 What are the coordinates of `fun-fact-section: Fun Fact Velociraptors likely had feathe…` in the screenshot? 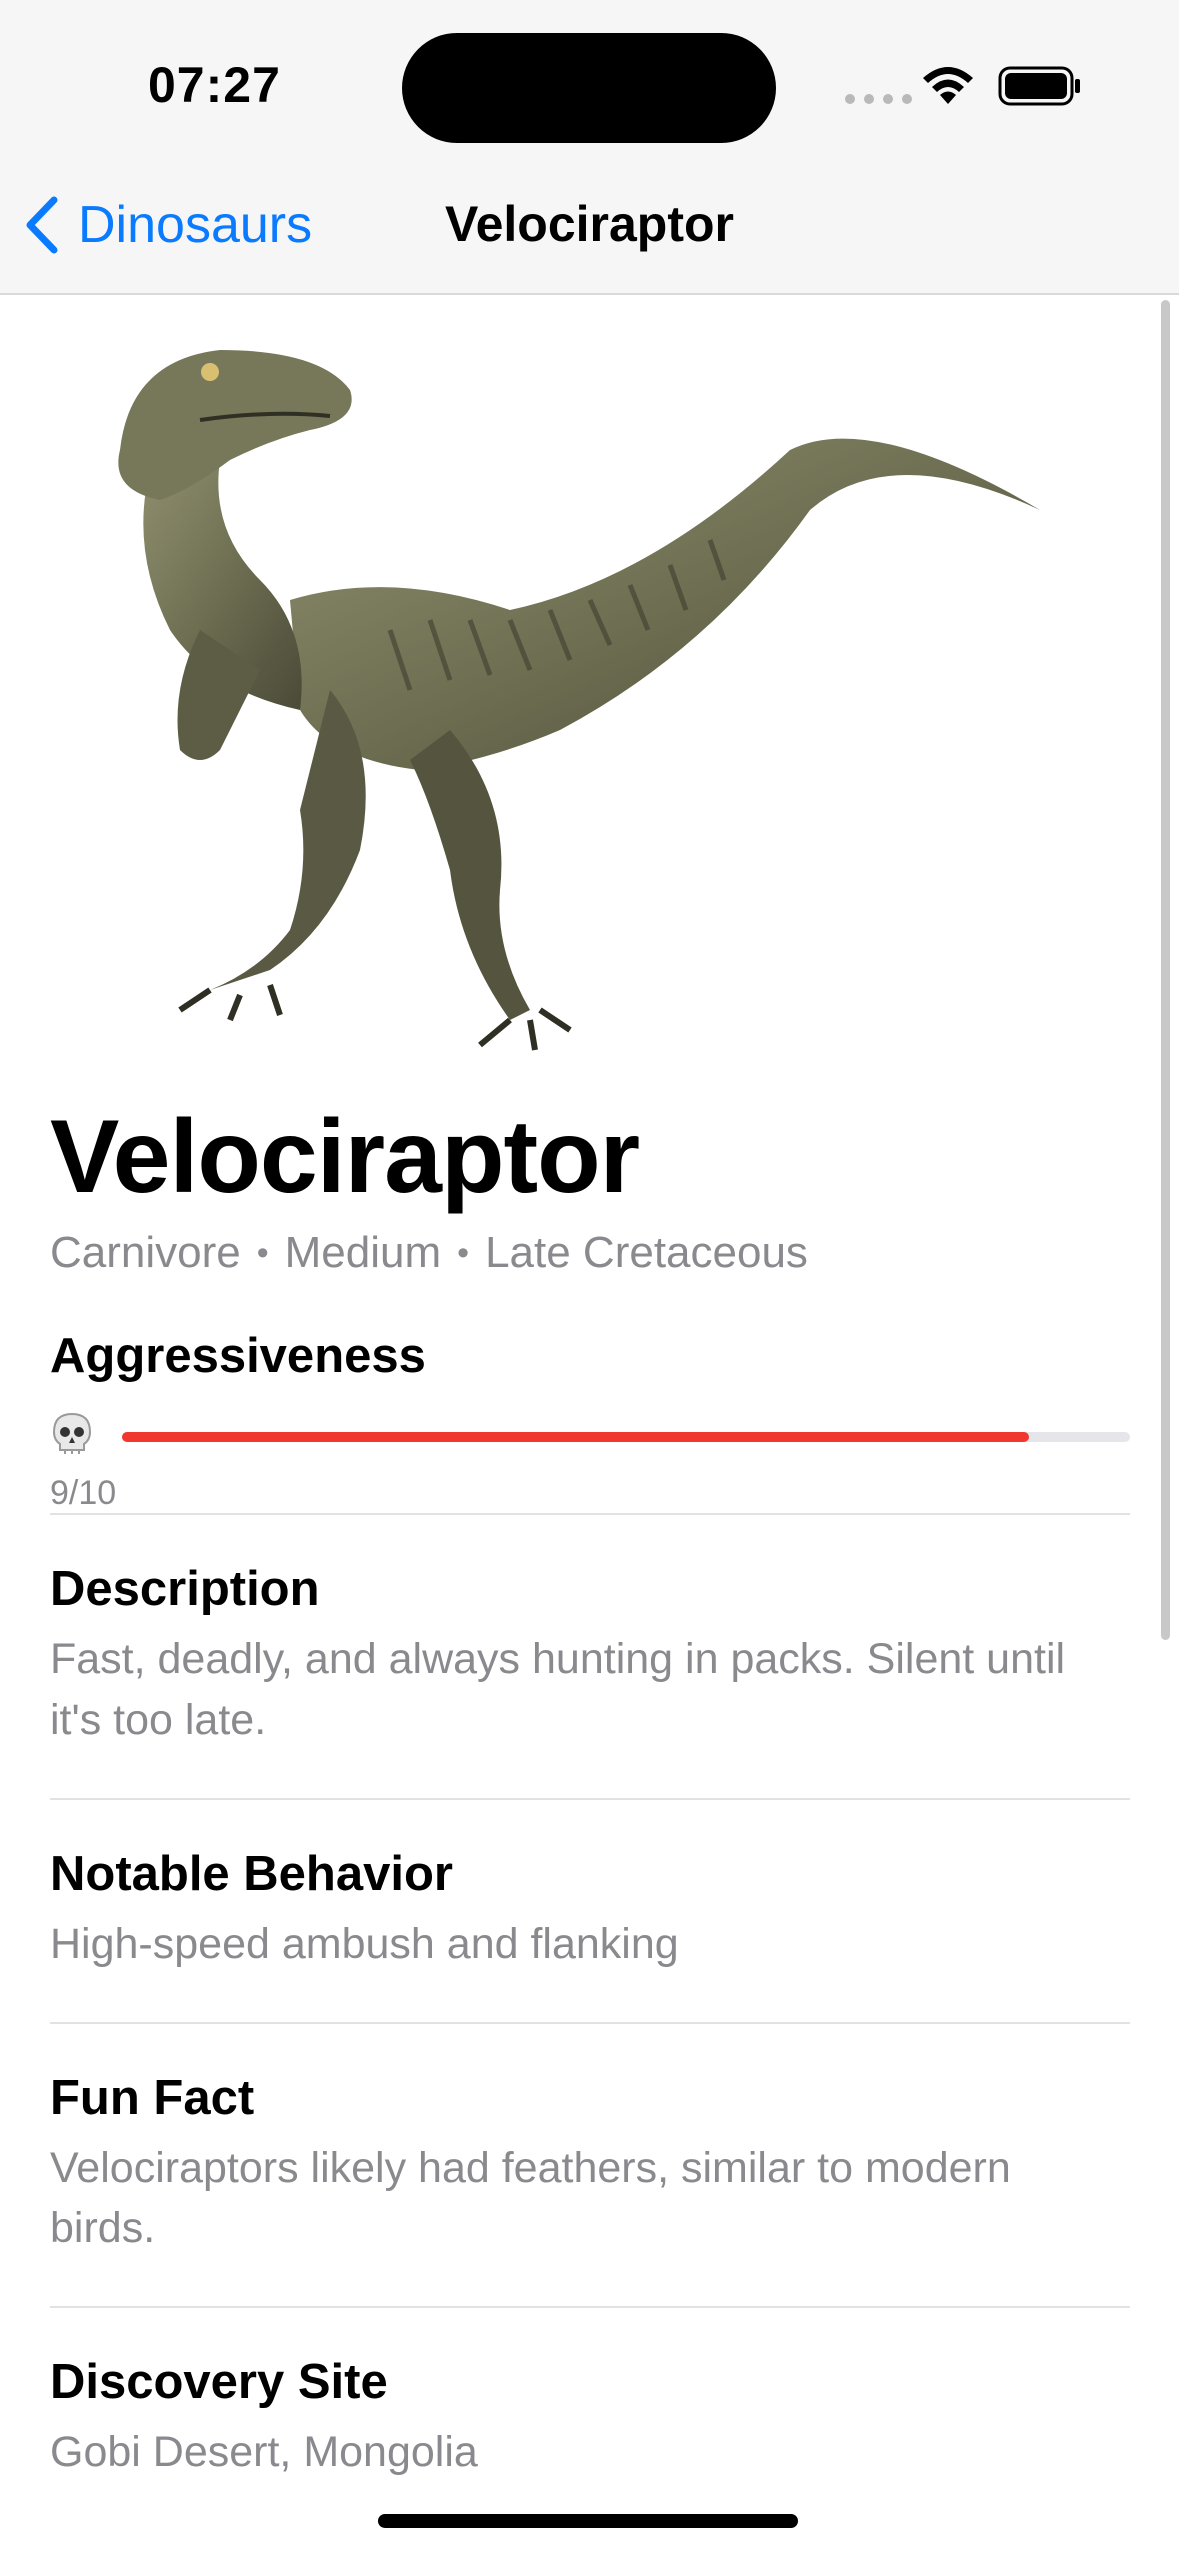 It's located at (590, 2163).